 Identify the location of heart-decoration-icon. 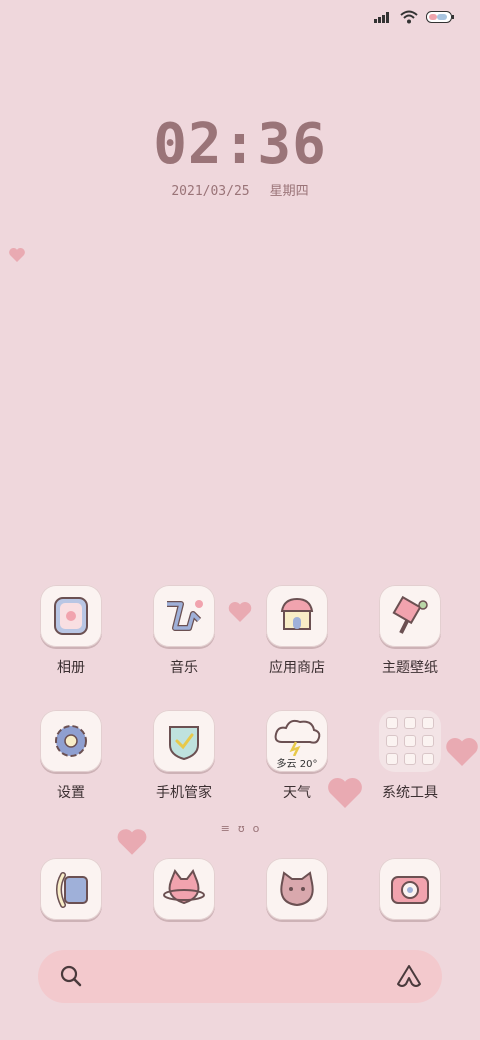
(17, 255).